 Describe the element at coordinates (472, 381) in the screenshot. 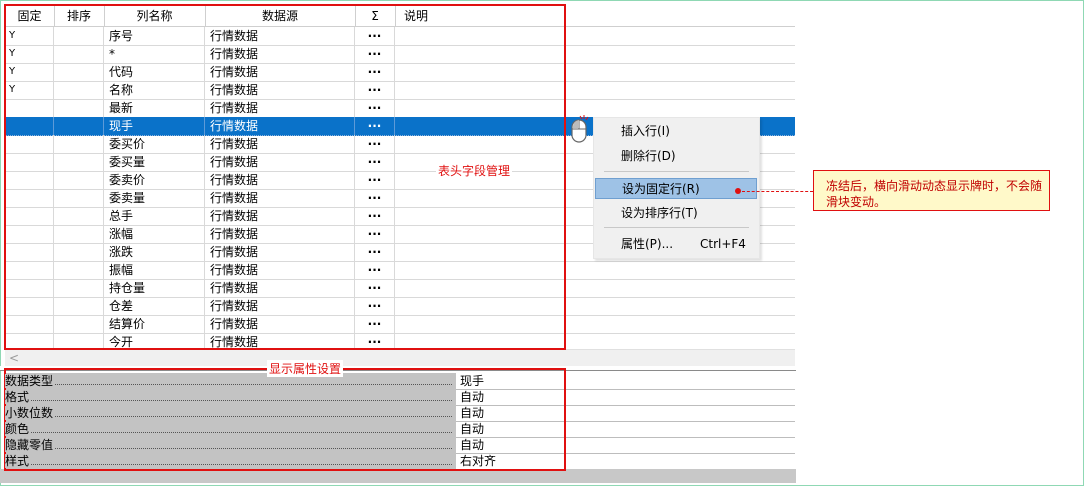

I see `property-value: 现手` at that location.